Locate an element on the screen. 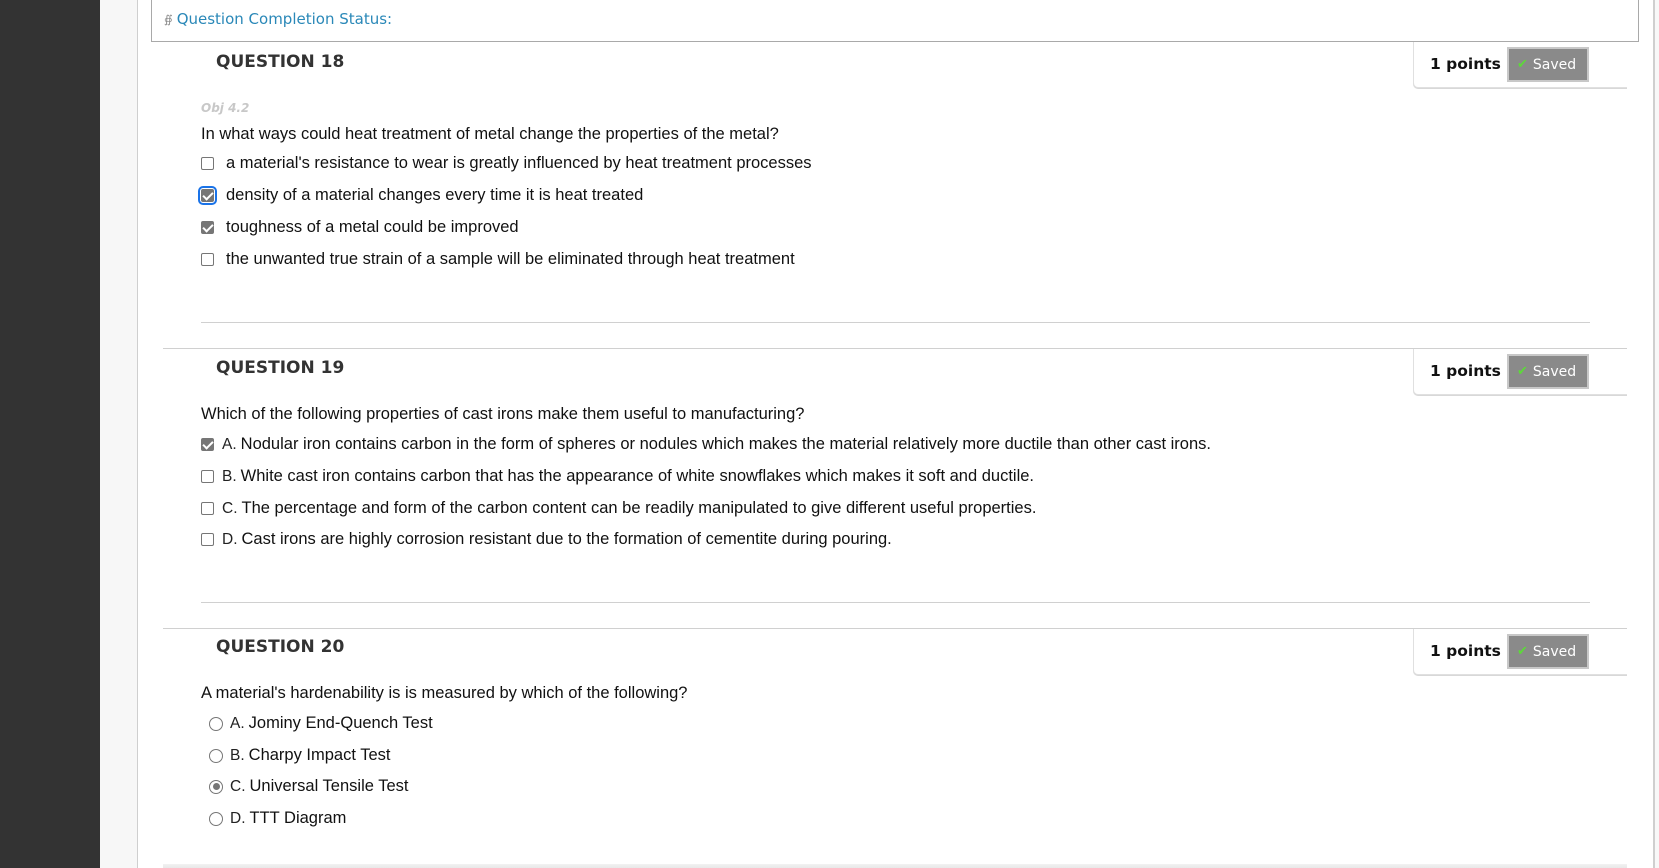 The height and width of the screenshot is (868, 1659). option-text: Universal Tensile Test is located at coordinates (329, 786).